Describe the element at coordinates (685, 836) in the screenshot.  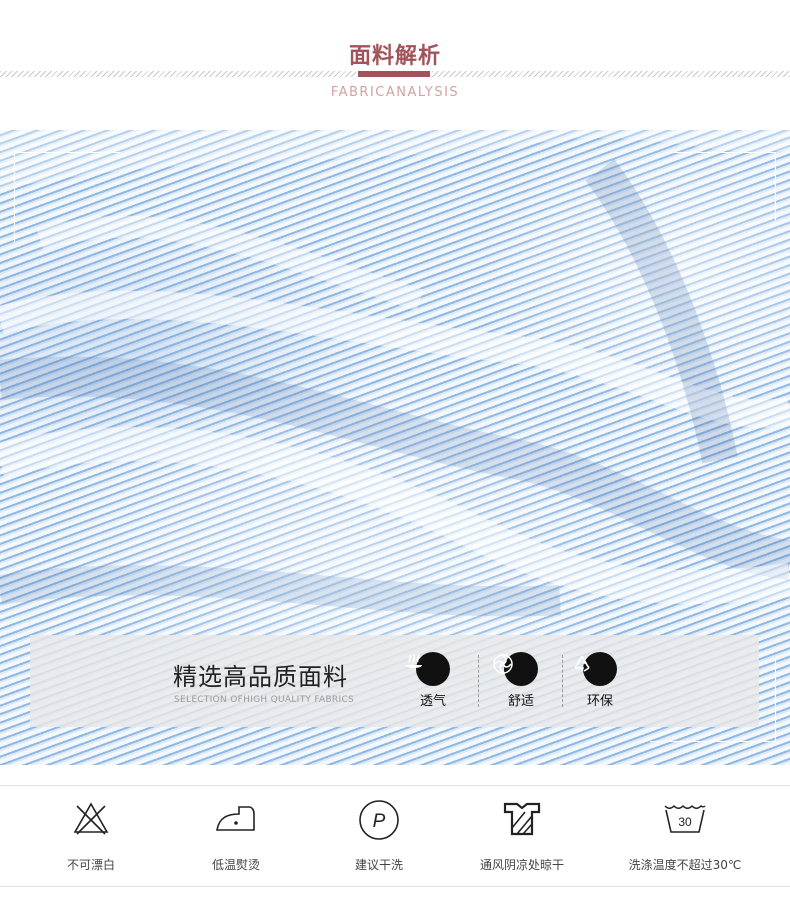
I see `care-item-wash-30: 30 洗涤温度不超过30℃` at that location.